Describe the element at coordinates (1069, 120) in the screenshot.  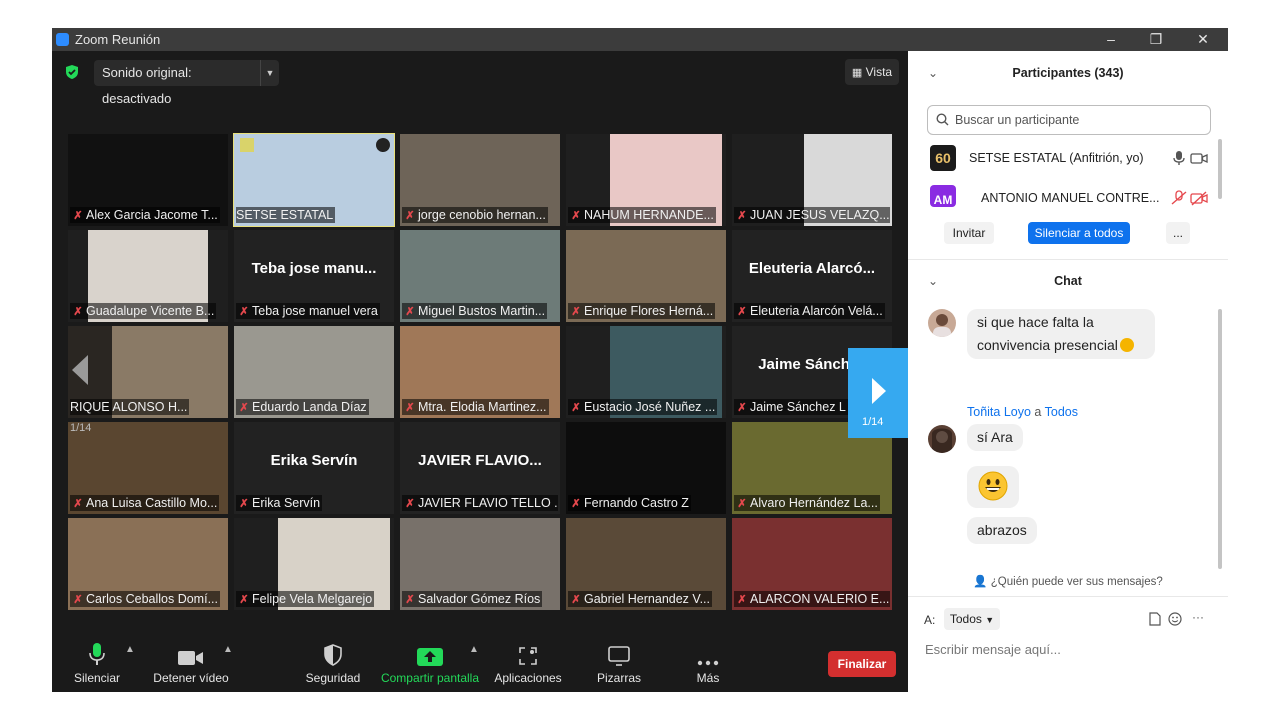
I see `participant-search-input: Buscar un participante` at that location.